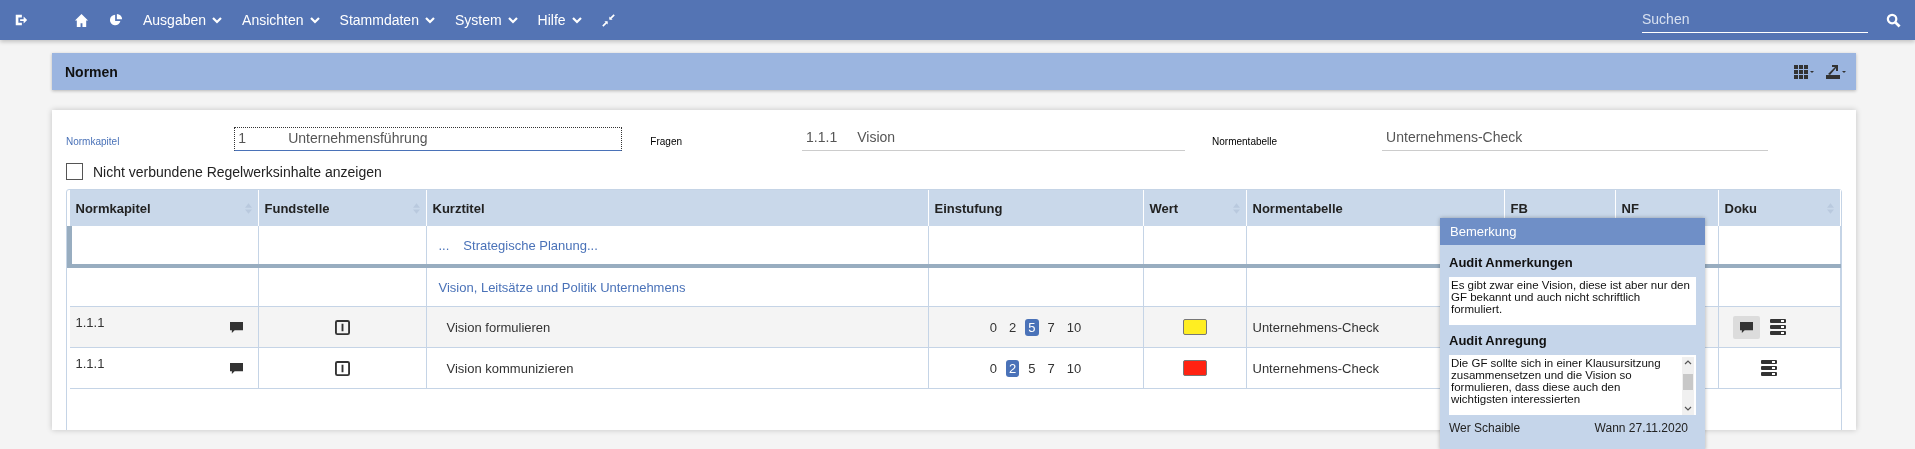  Describe the element at coordinates (297, 208) in the screenshot. I see `column-header: Fundstelle` at that location.